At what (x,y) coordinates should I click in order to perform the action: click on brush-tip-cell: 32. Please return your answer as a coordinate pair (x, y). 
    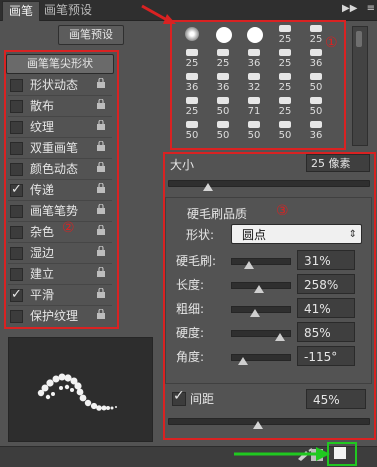
    Looking at the image, I should click on (254, 82).